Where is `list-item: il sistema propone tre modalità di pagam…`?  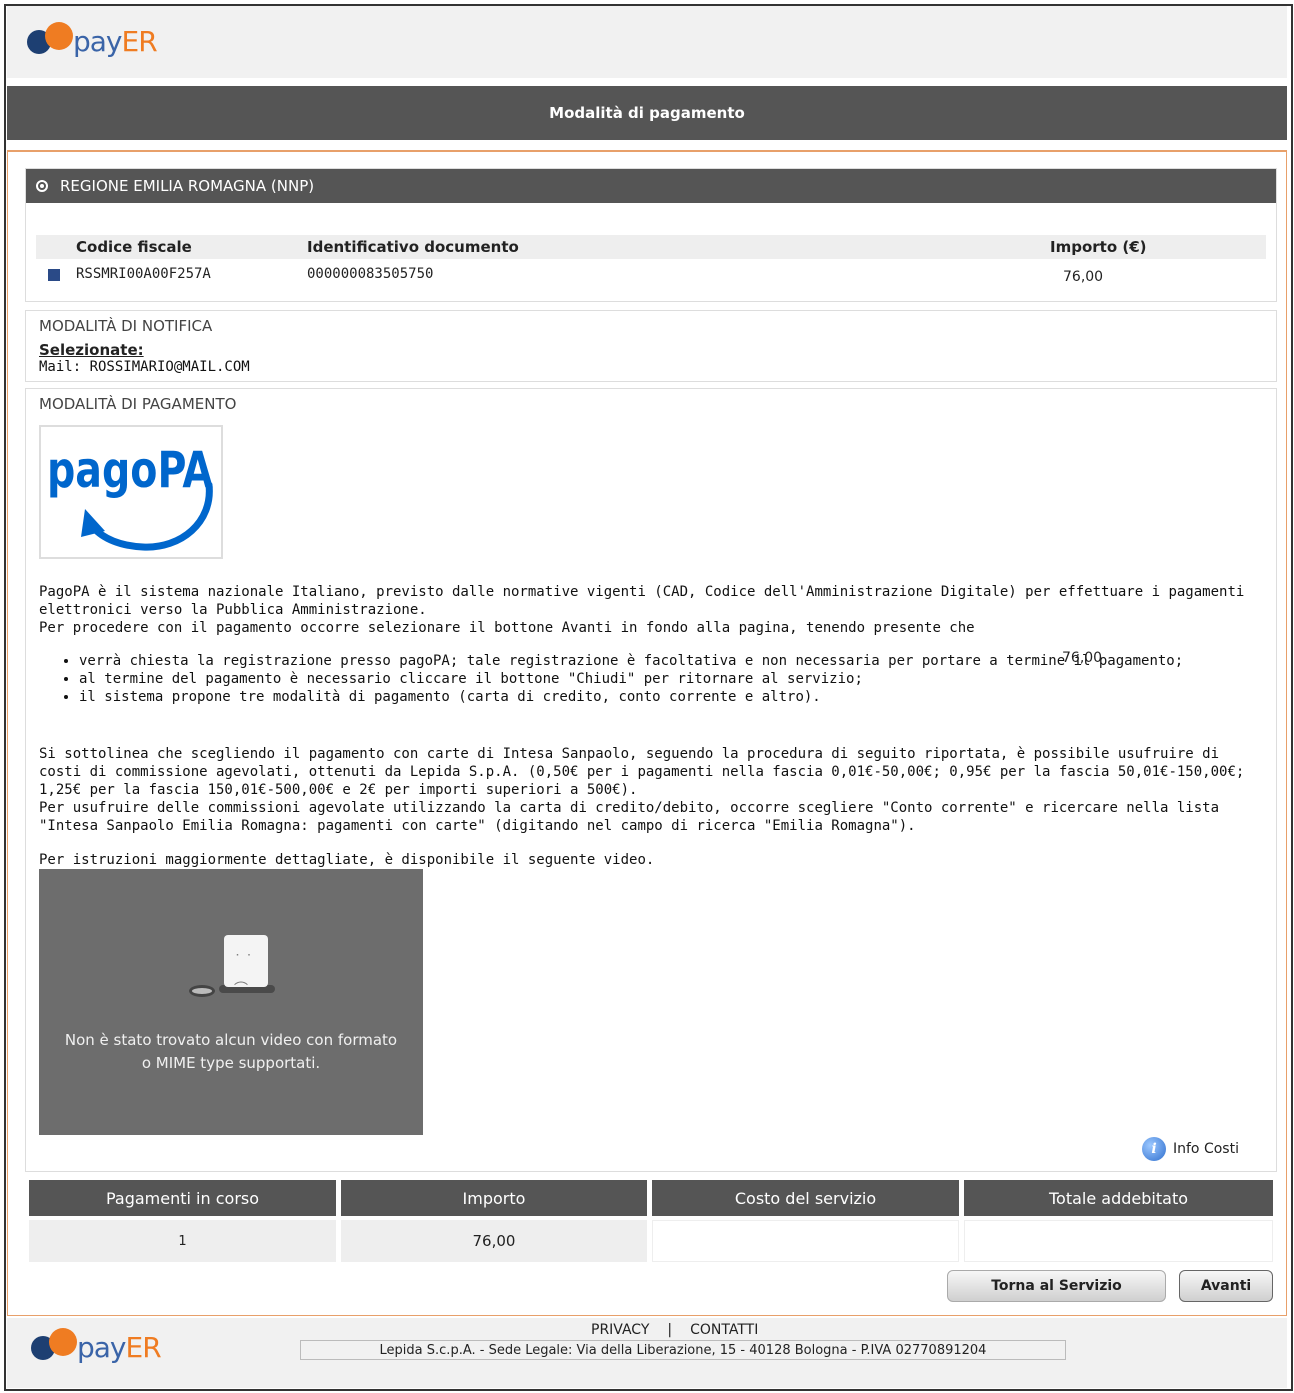 list-item: il sistema propone tre modalità di pagam… is located at coordinates (670, 697).